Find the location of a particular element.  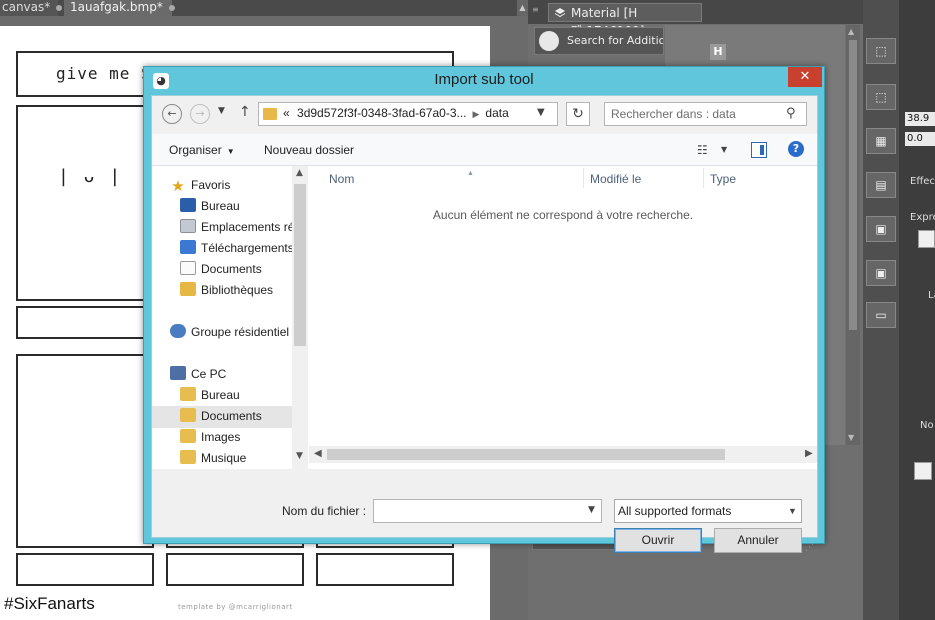

organize-label: Organiser is located at coordinates (195, 150).